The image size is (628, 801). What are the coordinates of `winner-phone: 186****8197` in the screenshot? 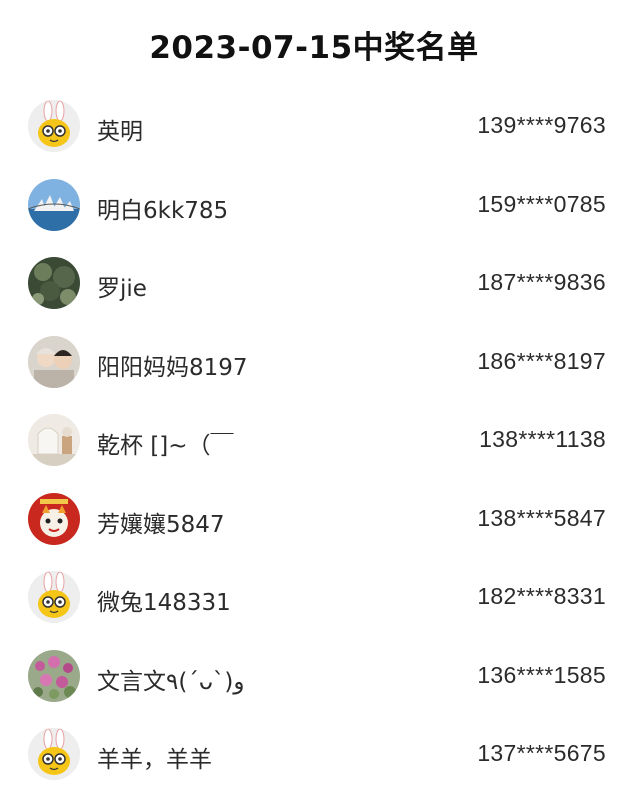 It's located at (541, 360).